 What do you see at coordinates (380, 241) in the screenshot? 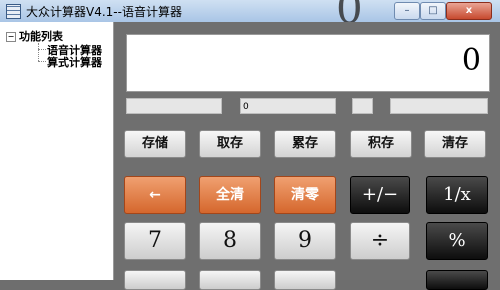
I see `divide-button: ÷` at bounding box center [380, 241].